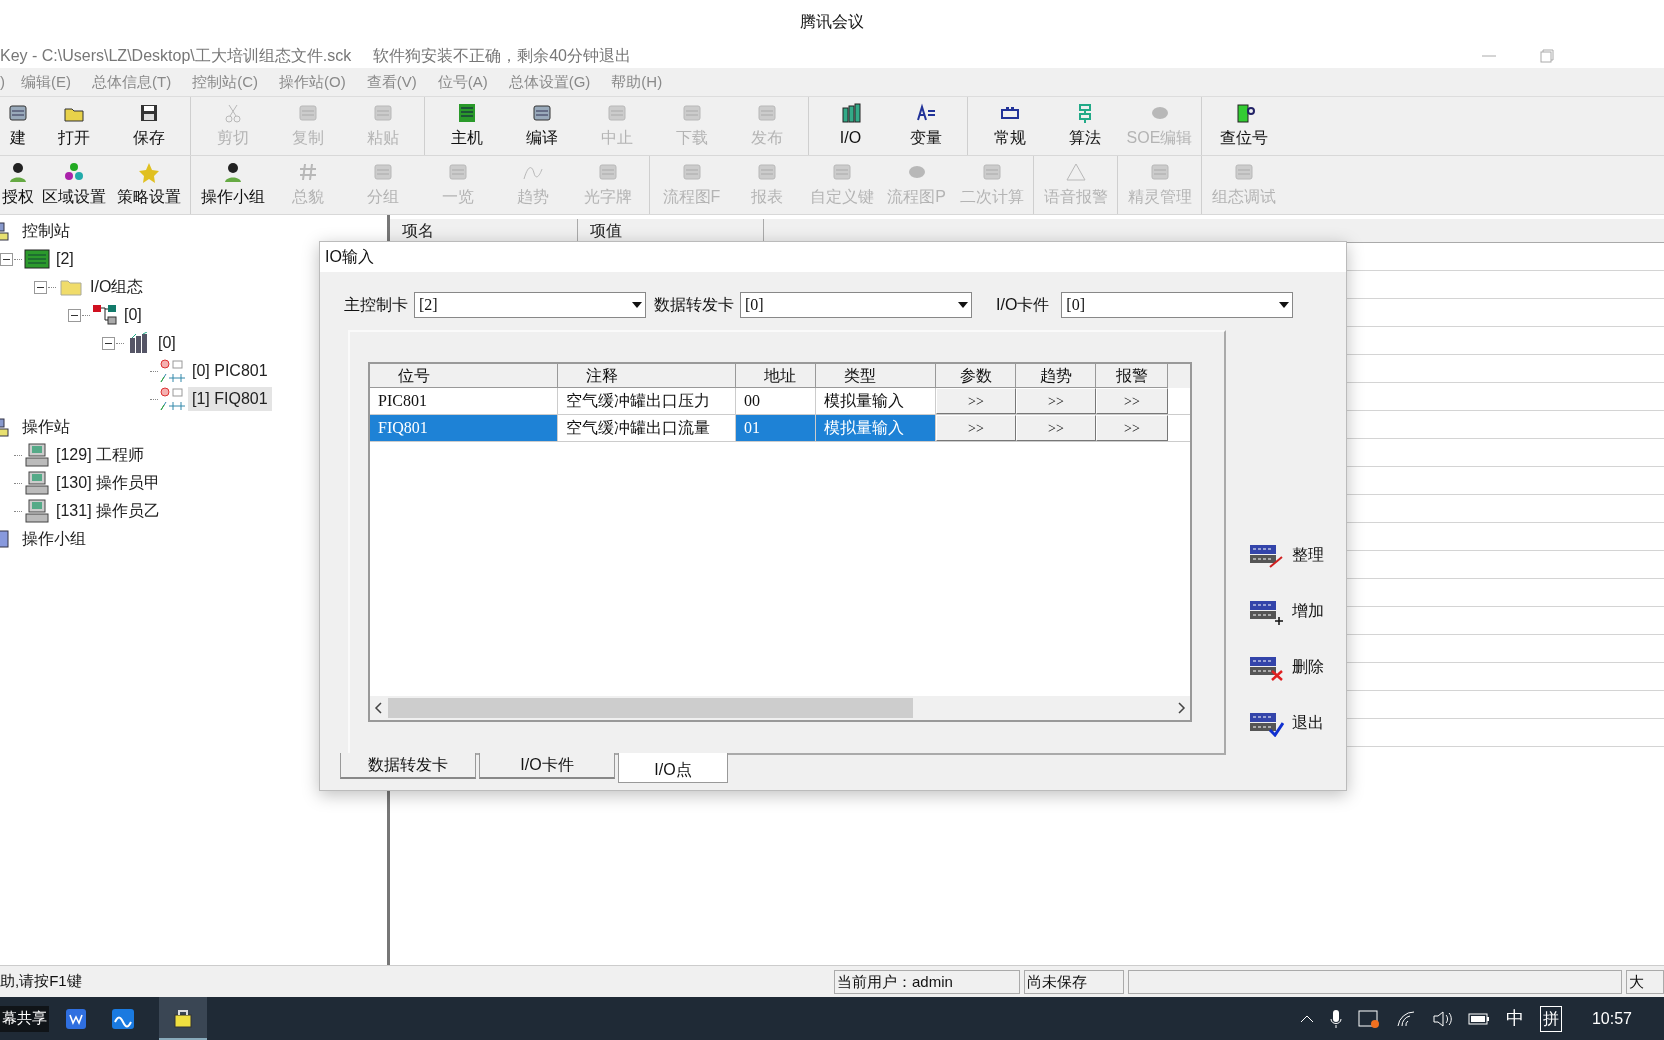 Image resolution: width=1664 pixels, height=1040 pixels. What do you see at coordinates (647, 376) in the screenshot?
I see `column-header: 注释` at bounding box center [647, 376].